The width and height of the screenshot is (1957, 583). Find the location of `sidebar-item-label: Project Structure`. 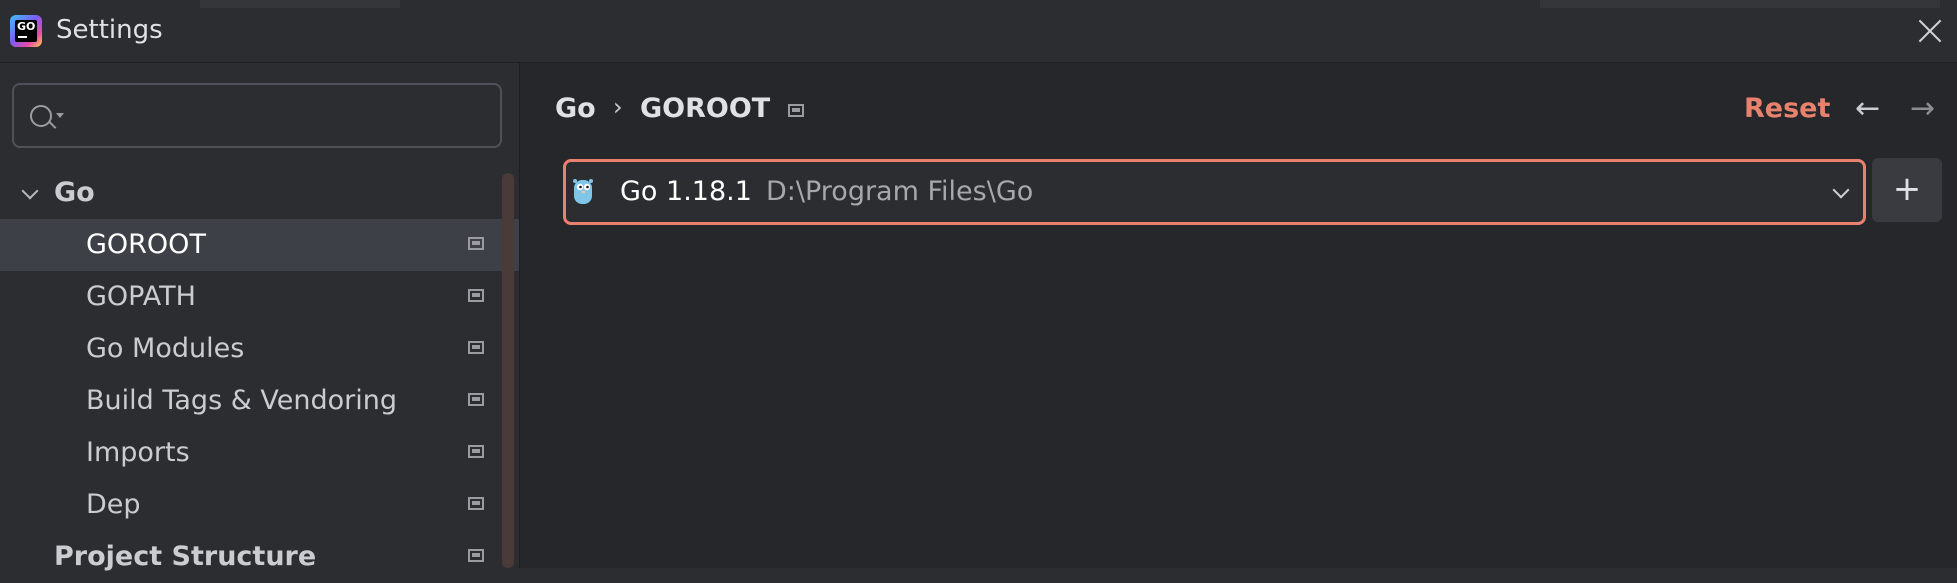

sidebar-item-label: Project Structure is located at coordinates (185, 556).